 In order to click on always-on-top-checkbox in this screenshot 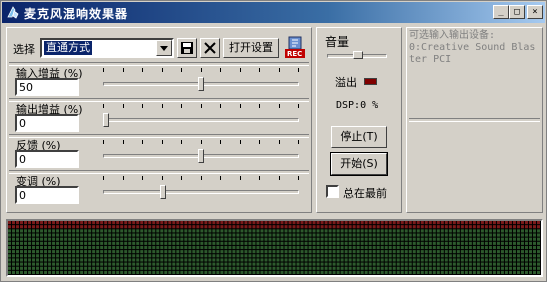, I will do `click(332, 191)`.